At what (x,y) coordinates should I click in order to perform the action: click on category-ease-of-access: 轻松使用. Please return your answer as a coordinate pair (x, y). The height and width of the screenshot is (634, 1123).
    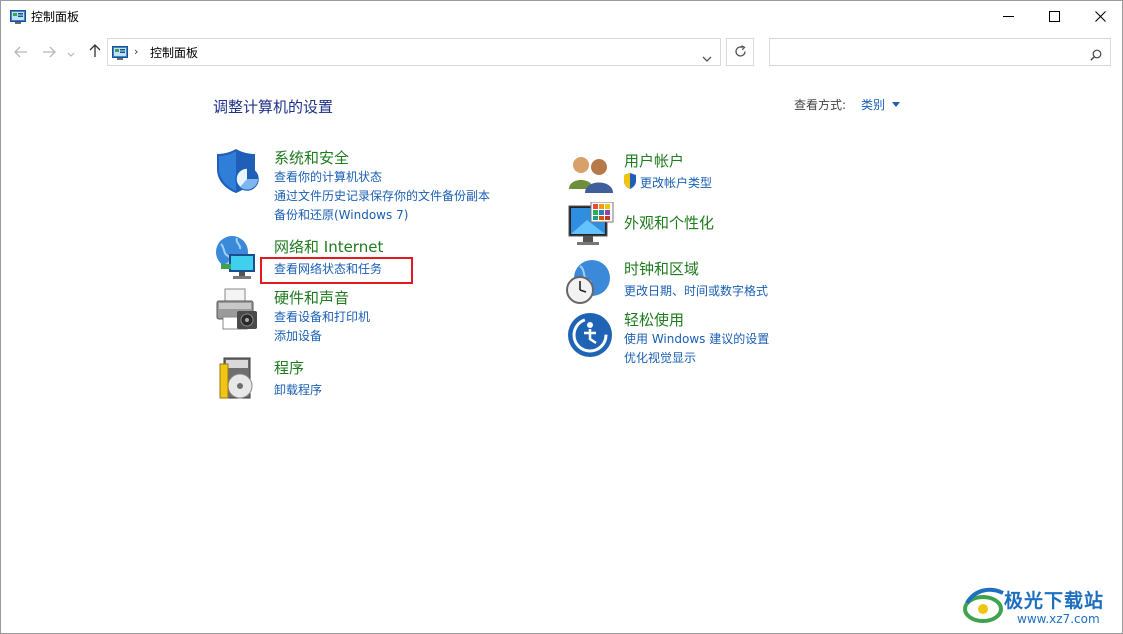
    Looking at the image, I should click on (654, 319).